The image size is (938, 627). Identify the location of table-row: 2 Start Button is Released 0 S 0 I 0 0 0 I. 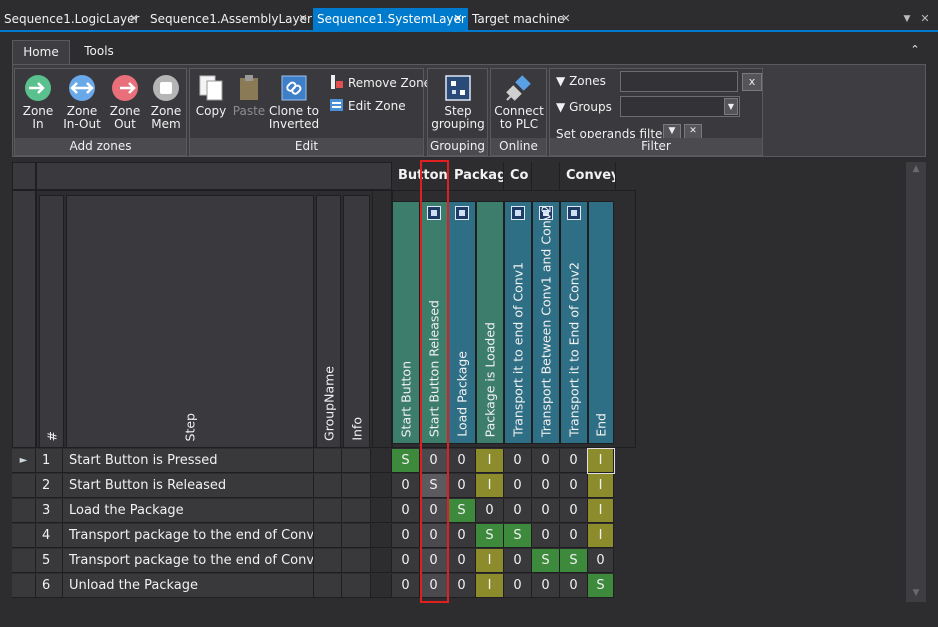
(459, 486).